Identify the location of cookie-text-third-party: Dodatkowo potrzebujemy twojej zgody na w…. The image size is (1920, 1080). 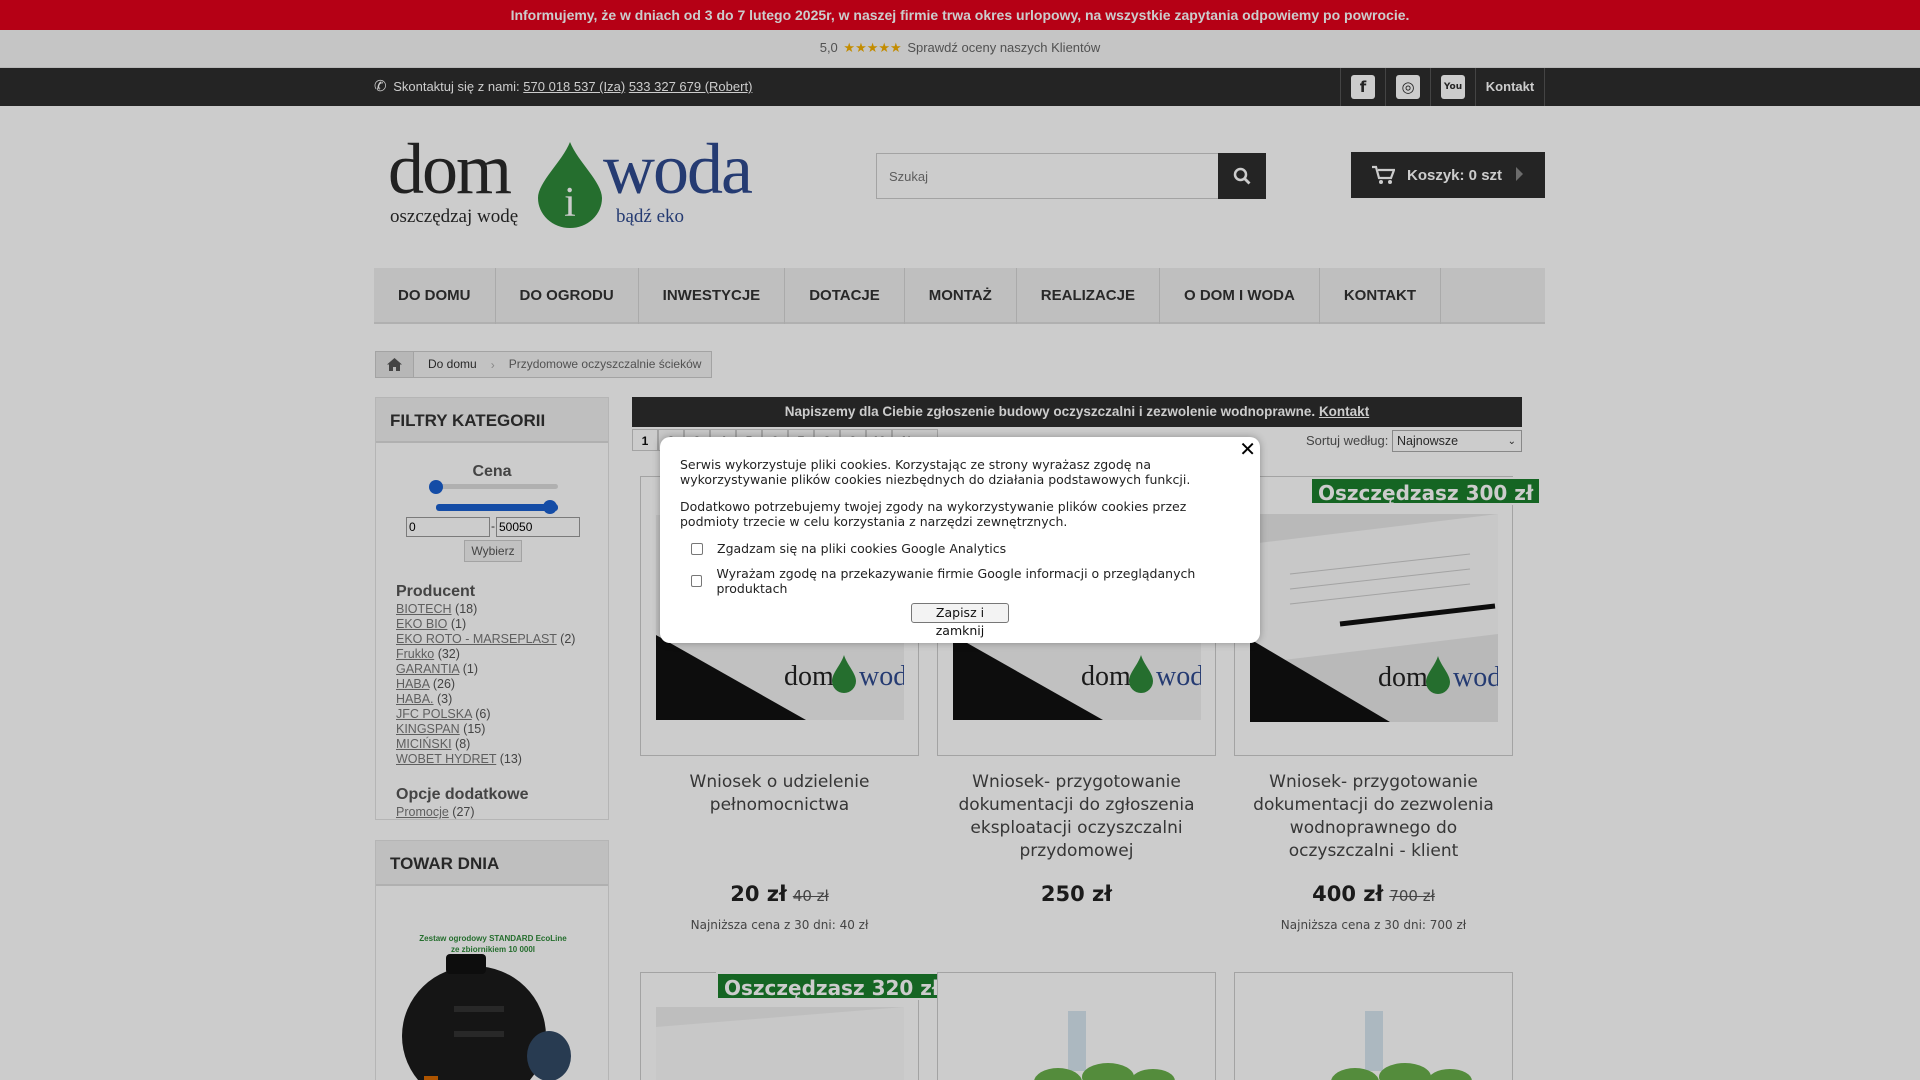
(933, 514).